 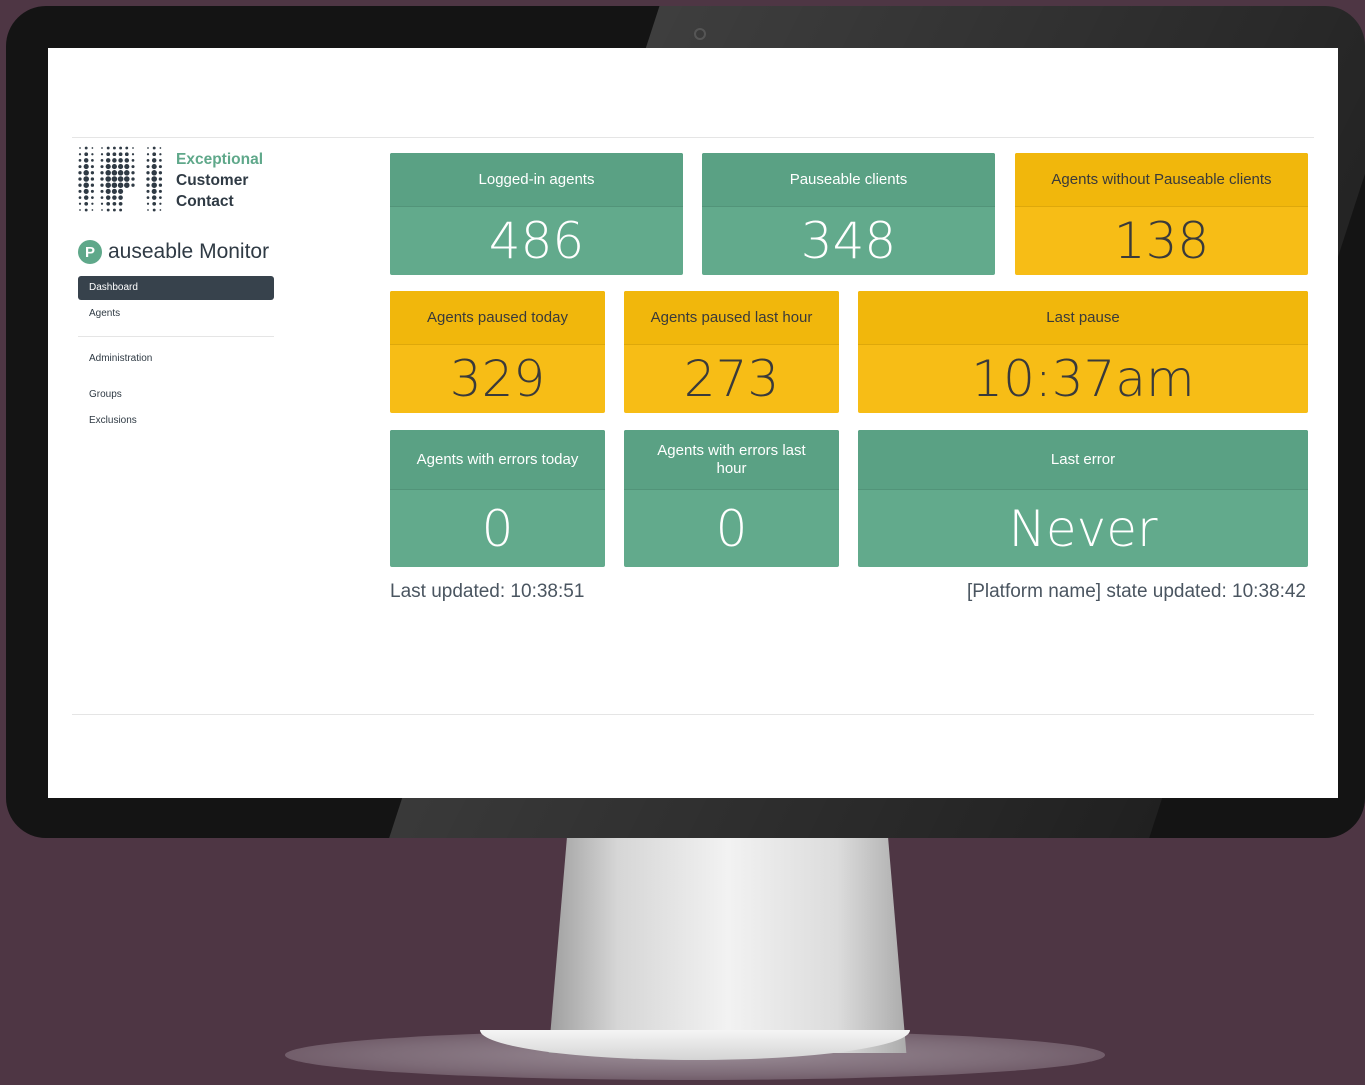 I want to click on tile-agents-without-clients: Agents without Pauseable clients 138, so click(x=1161, y=214).